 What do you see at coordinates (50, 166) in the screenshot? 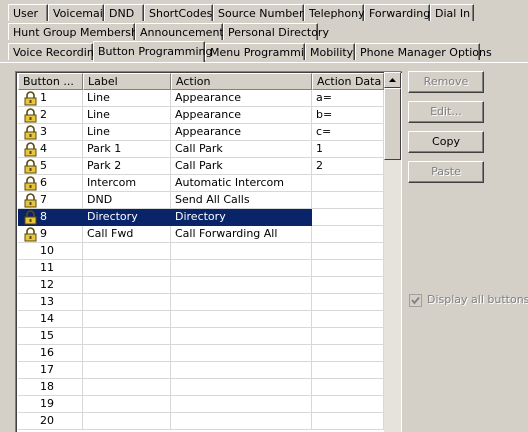
I see `cell-button: 5` at bounding box center [50, 166].